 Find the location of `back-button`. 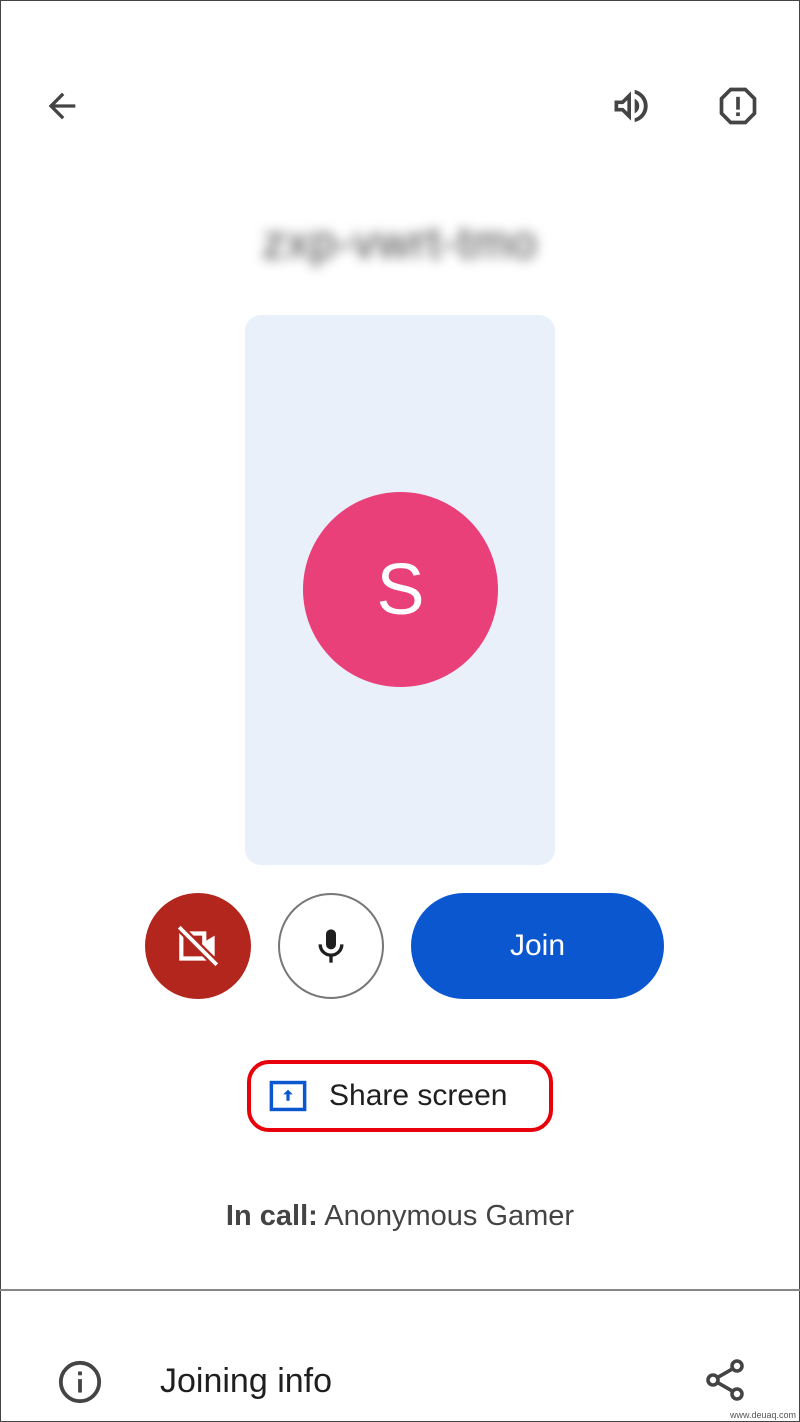

back-button is located at coordinates (62, 106).